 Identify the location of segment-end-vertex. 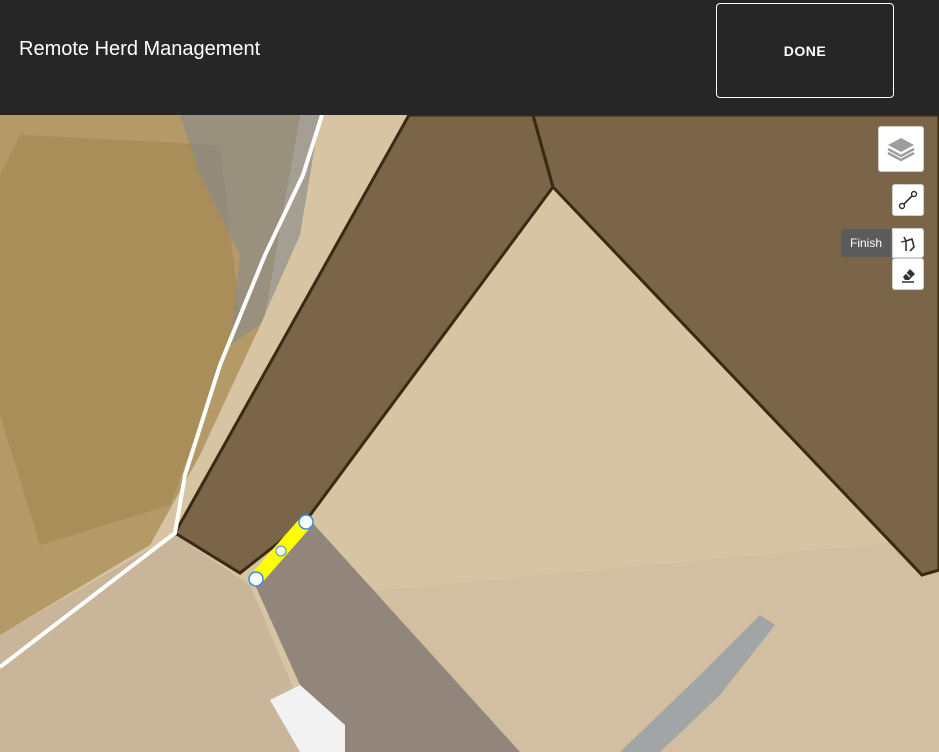
(306, 522).